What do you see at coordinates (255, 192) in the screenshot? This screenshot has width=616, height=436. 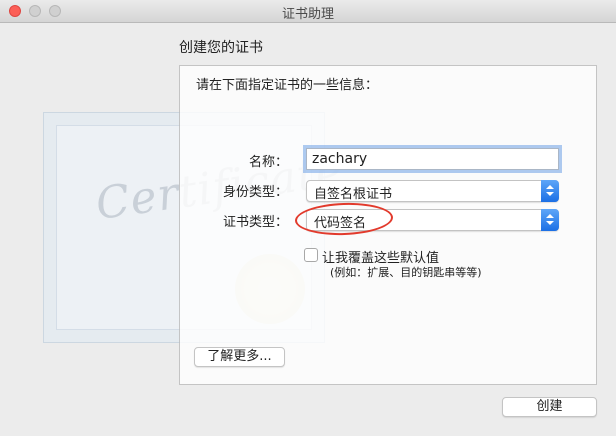 I see `identity-type-label: 身份类型：` at bounding box center [255, 192].